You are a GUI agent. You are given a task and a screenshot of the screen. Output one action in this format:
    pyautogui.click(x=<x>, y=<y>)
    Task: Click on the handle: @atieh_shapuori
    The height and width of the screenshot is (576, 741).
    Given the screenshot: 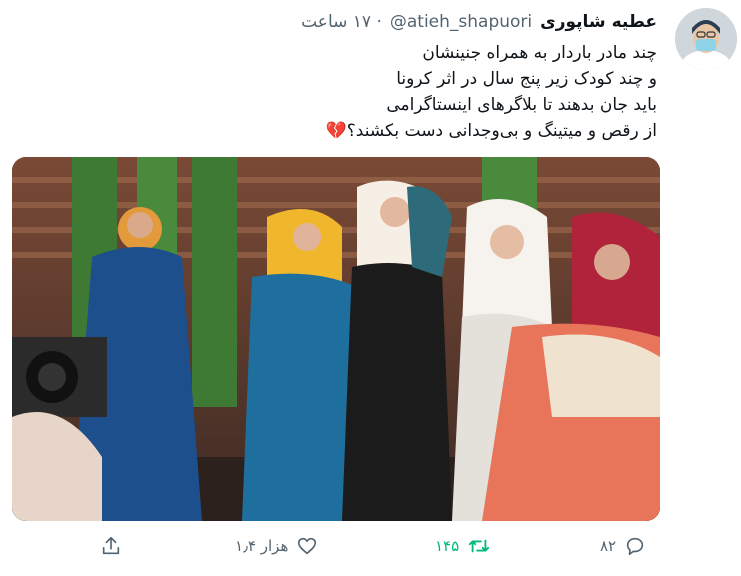 What is the action you would take?
    pyautogui.click(x=461, y=22)
    